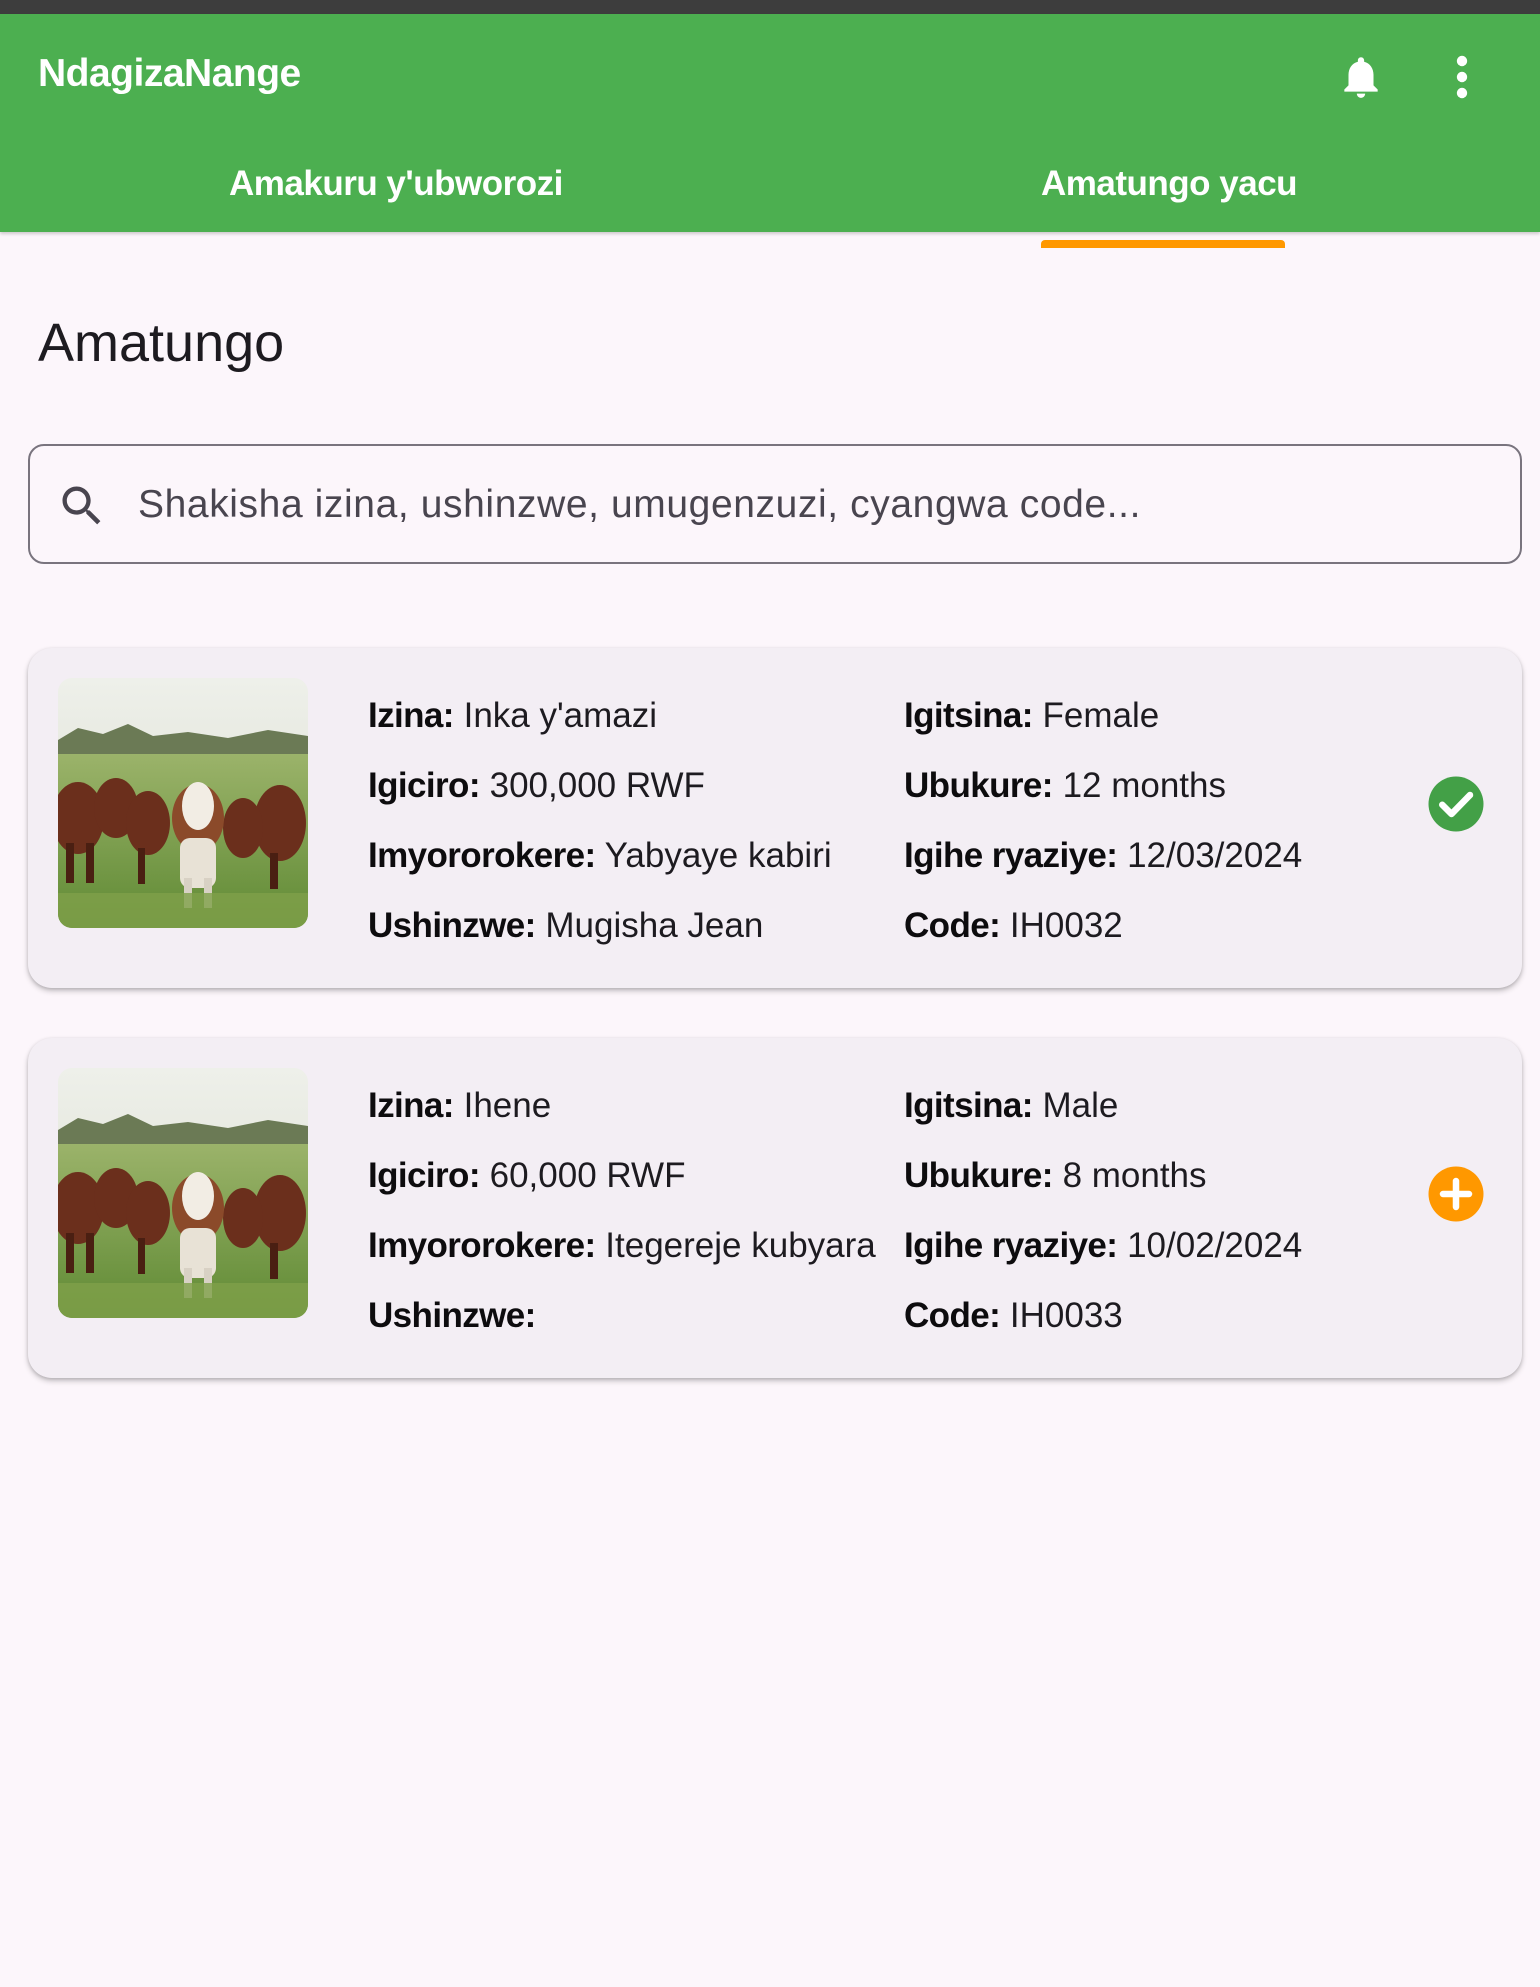  Describe the element at coordinates (396, 184) in the screenshot. I see `tab-amakuru-yubworozi: Amakuru y'ubworozi` at that location.